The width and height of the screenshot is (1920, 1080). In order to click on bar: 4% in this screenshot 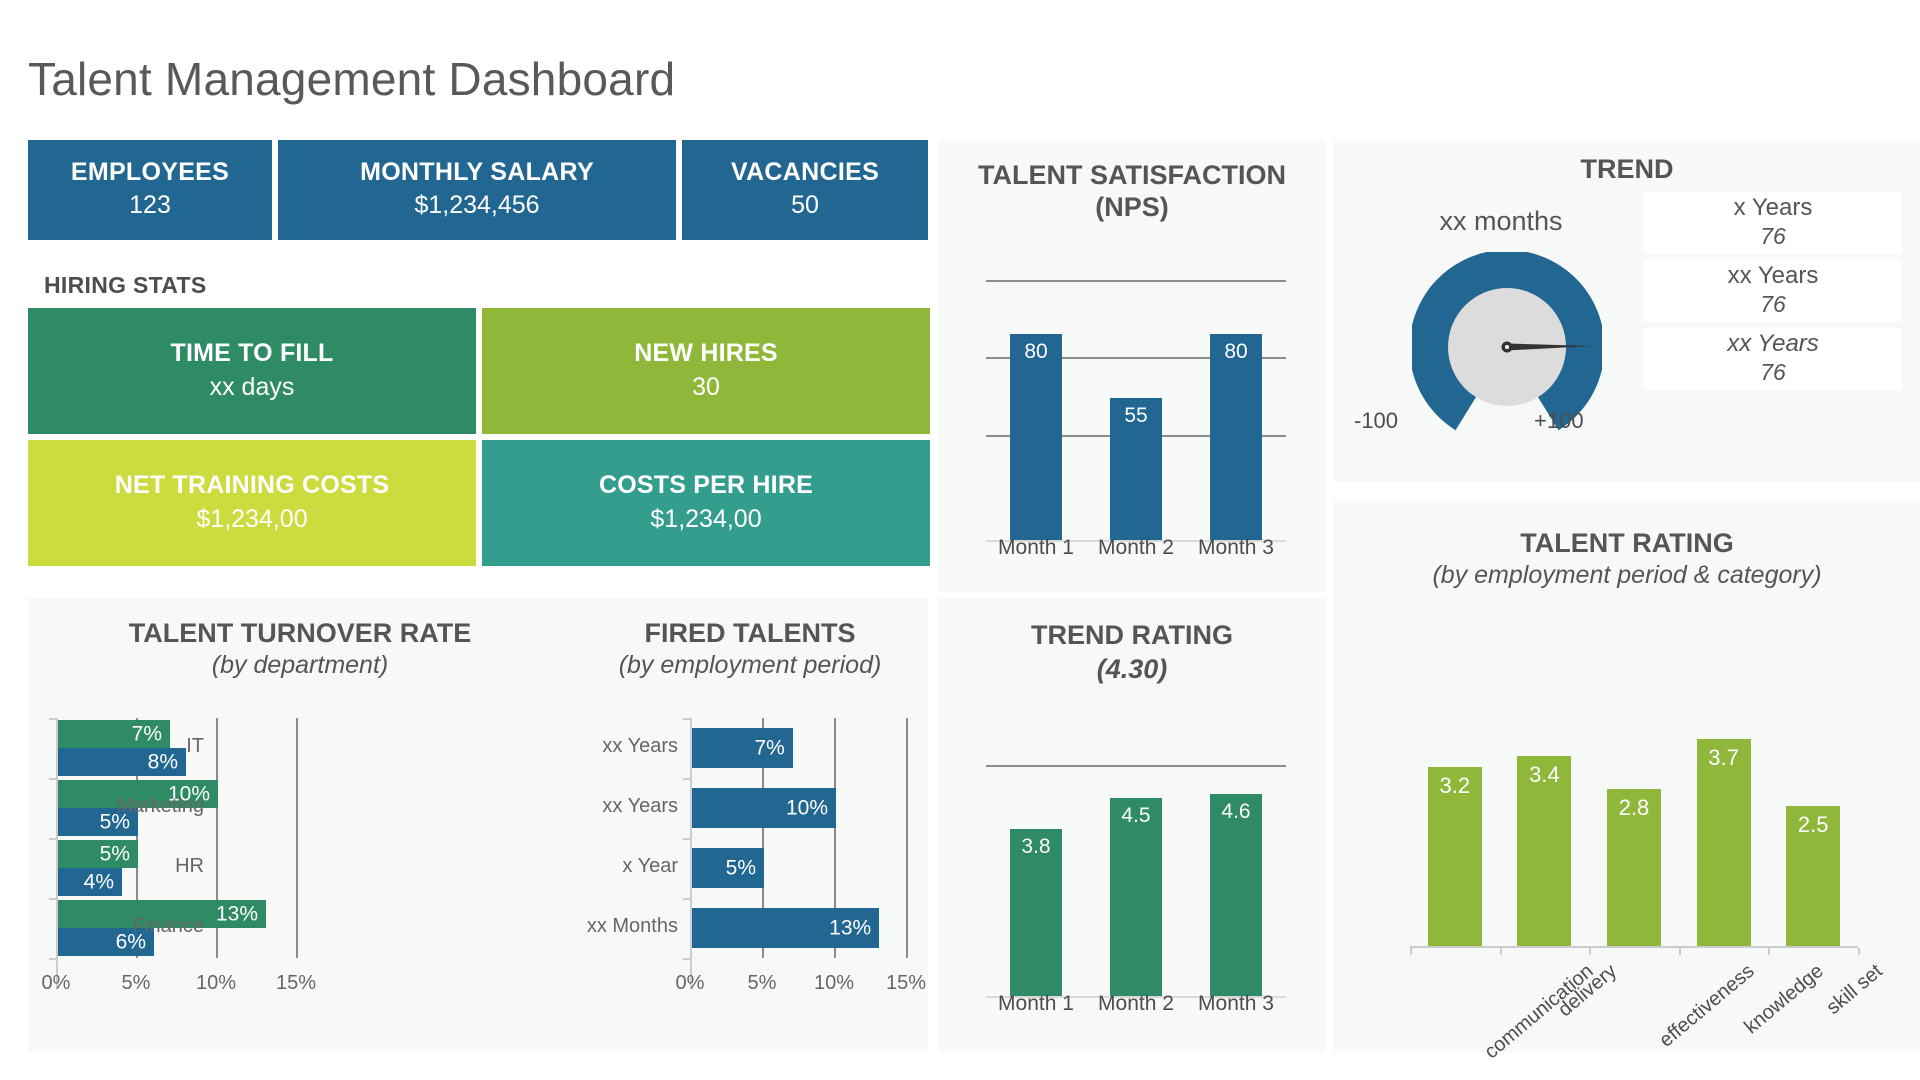, I will do `click(90, 882)`.